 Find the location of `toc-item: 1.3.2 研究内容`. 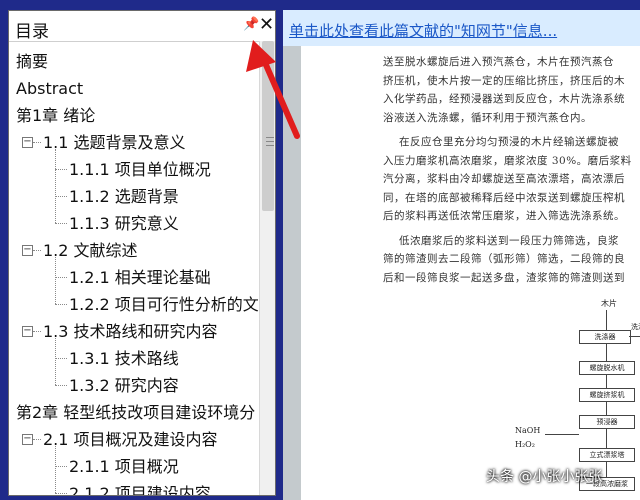

toc-item: 1.3.2 研究内容 is located at coordinates (124, 385).